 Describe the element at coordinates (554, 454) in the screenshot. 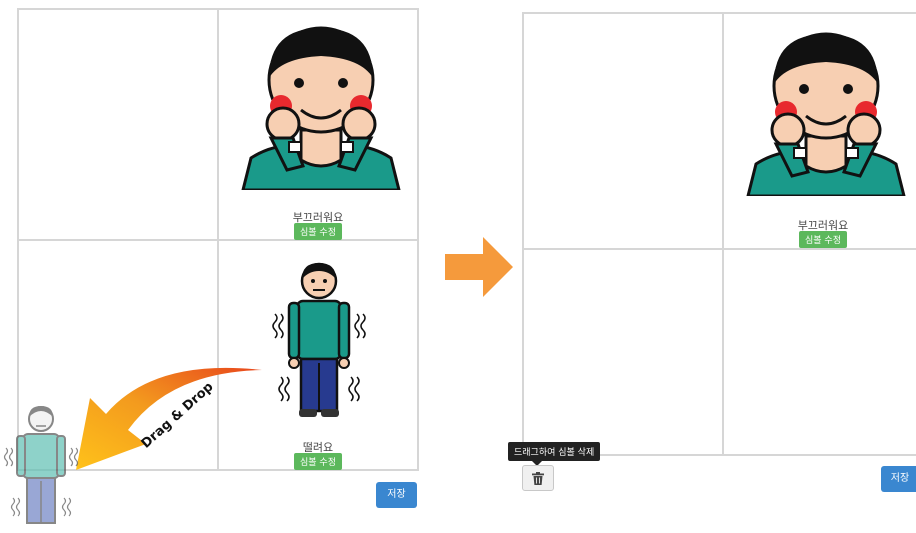

I see `delete-tooltip: 드래그하여 심볼 삭제` at that location.